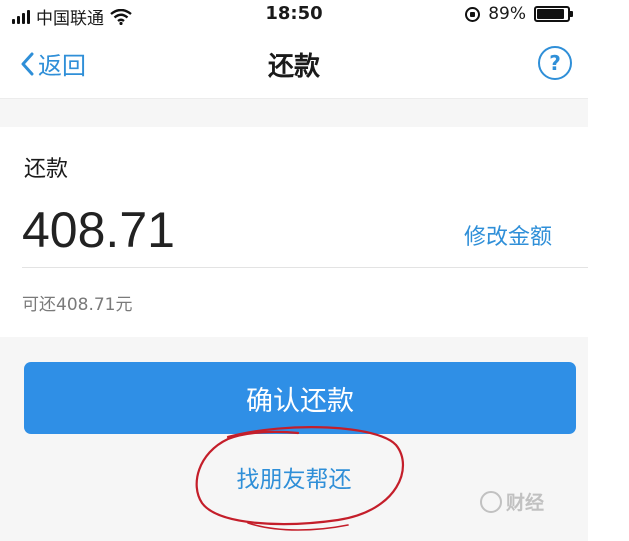  I want to click on watermark-logo-icon, so click(491, 501).